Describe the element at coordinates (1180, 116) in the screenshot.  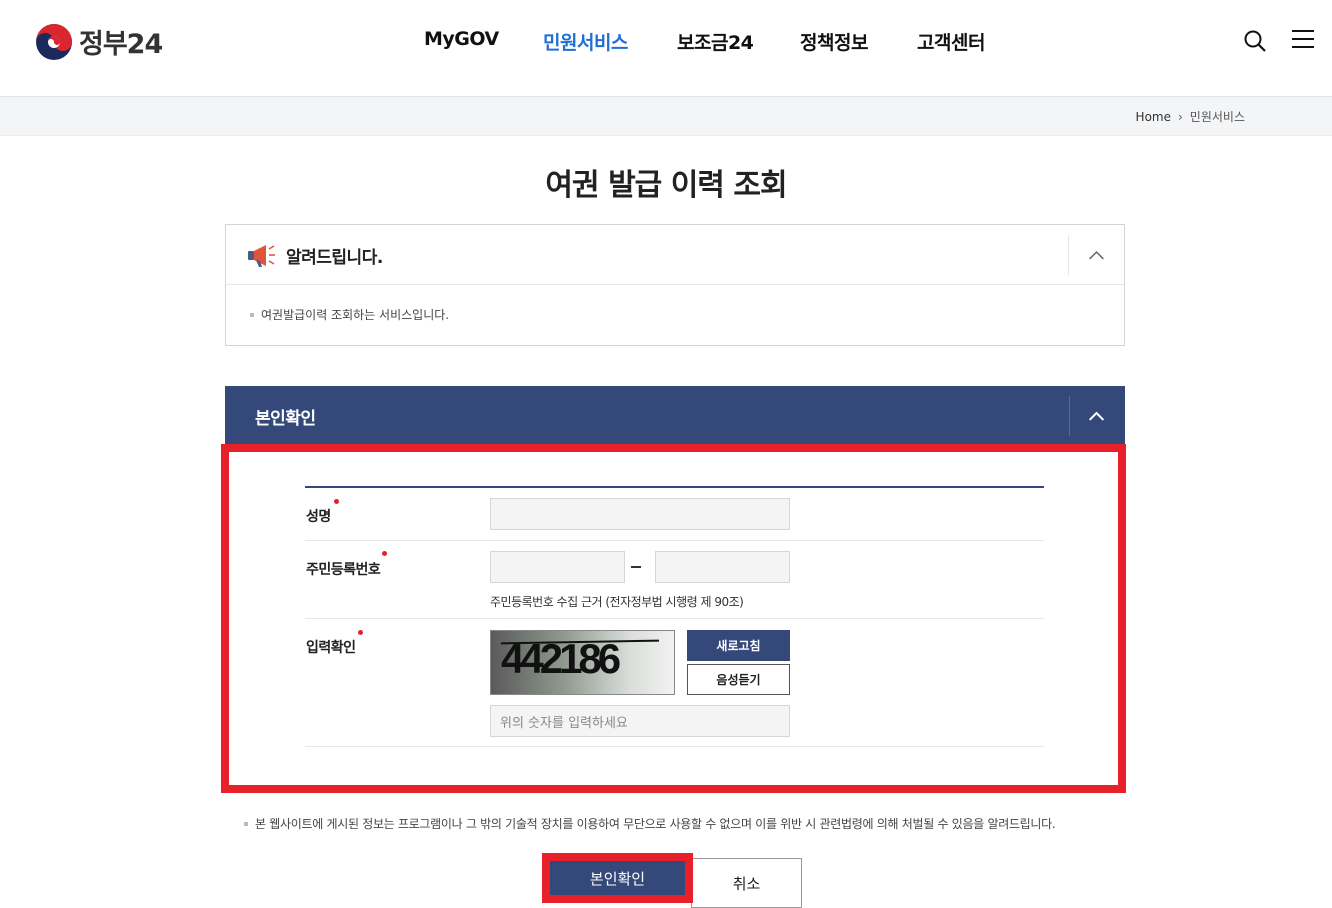
I see `chevron-right-icon: ›` at that location.